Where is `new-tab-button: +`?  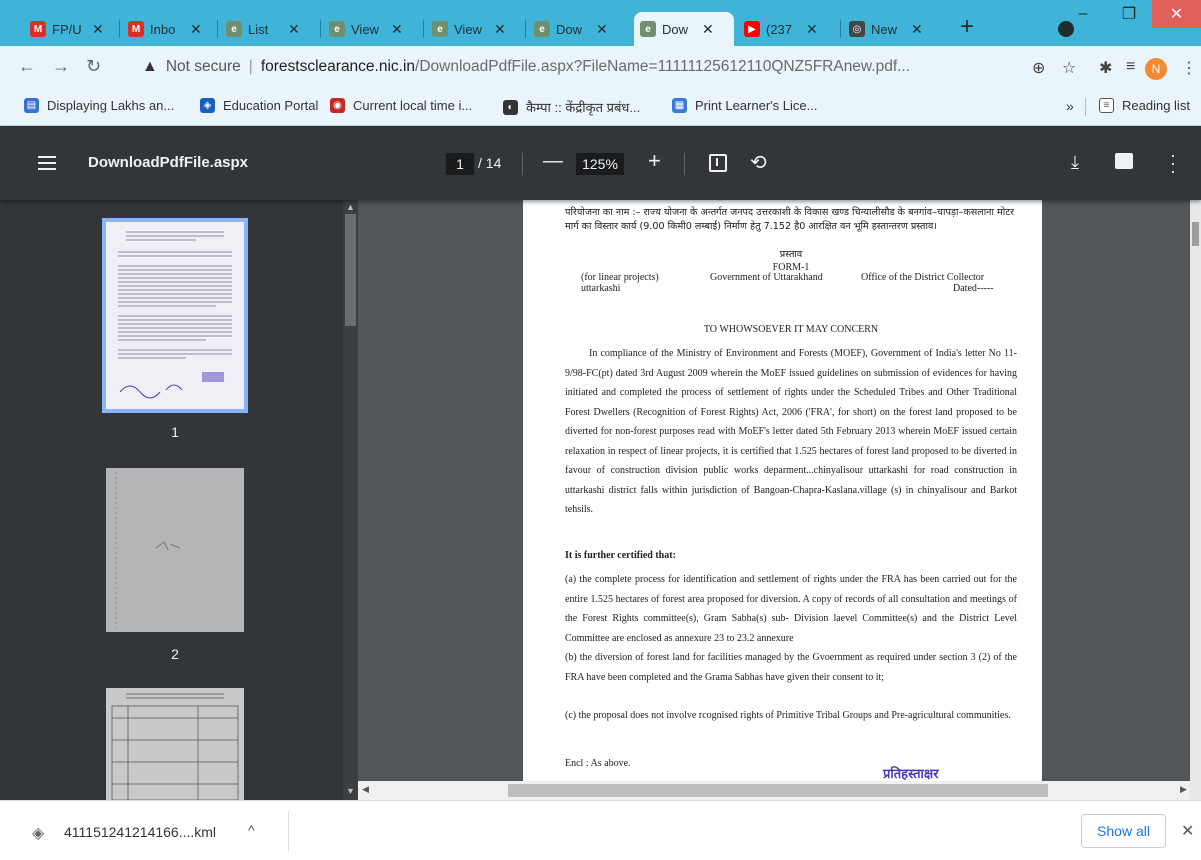
new-tab-button: + is located at coordinates (967, 27).